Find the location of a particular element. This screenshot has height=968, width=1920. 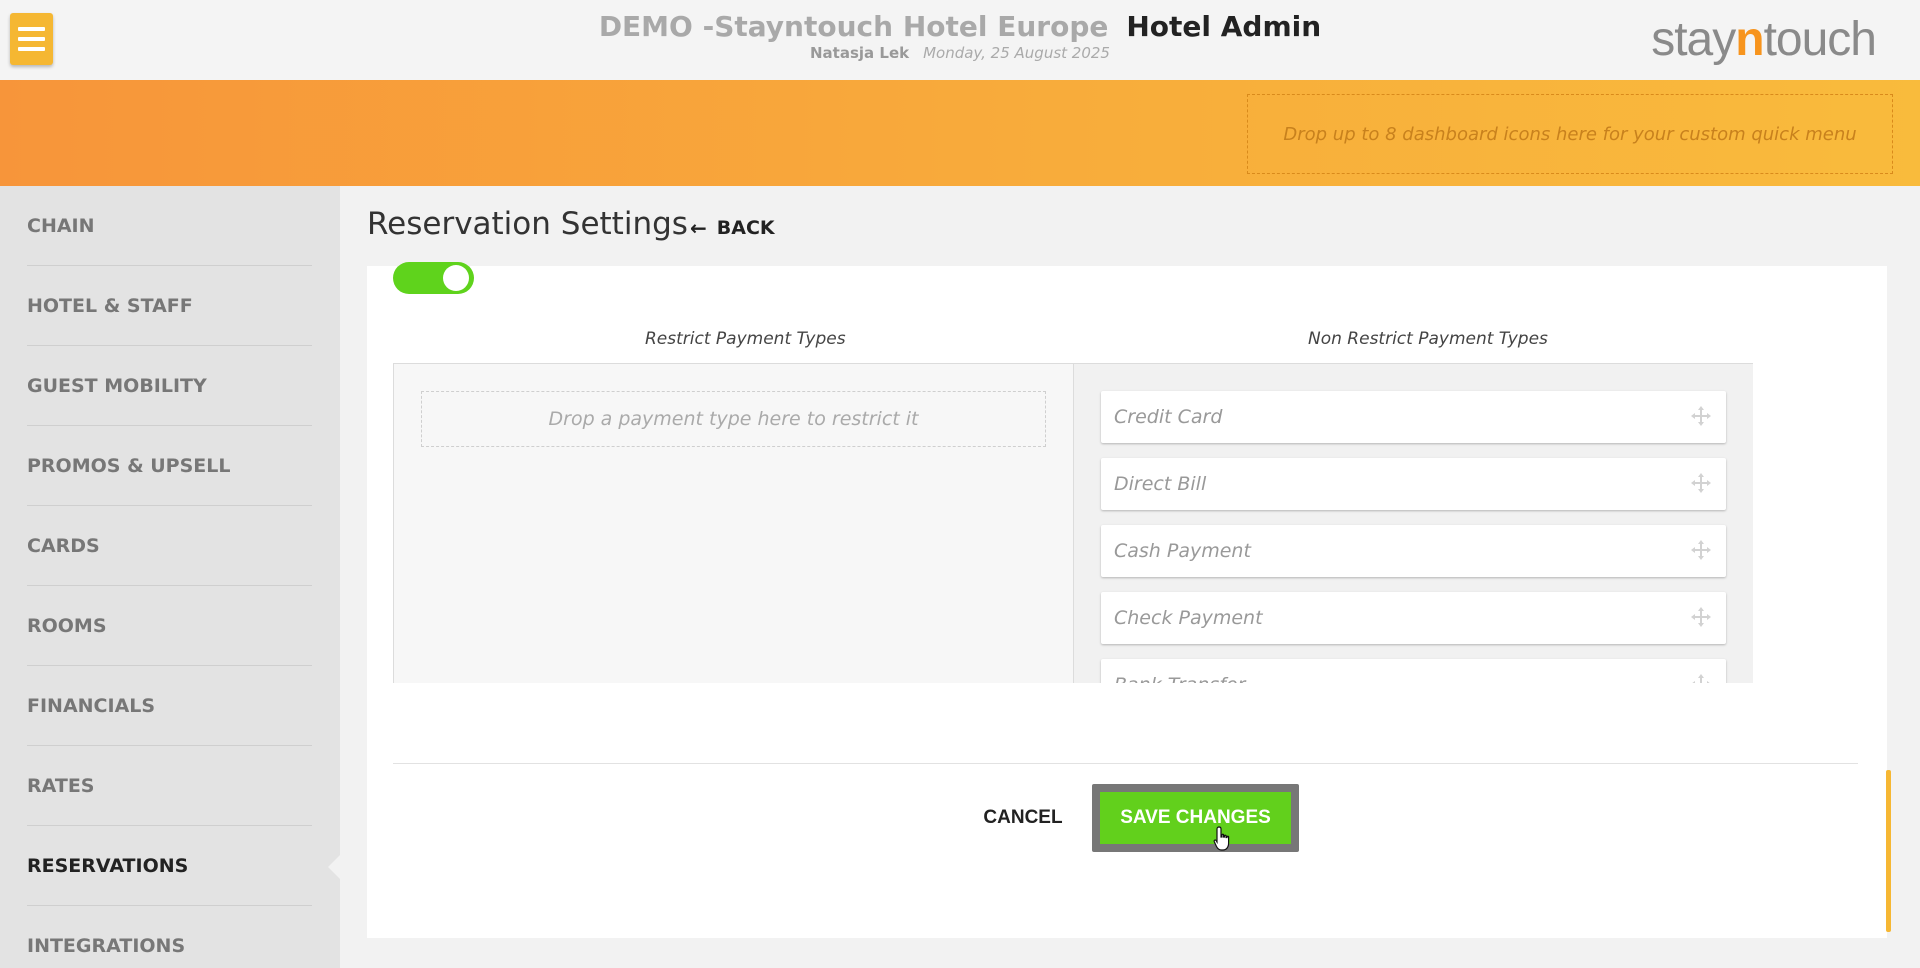

sidebar-item-rooms: ROOMS is located at coordinates (169, 626).